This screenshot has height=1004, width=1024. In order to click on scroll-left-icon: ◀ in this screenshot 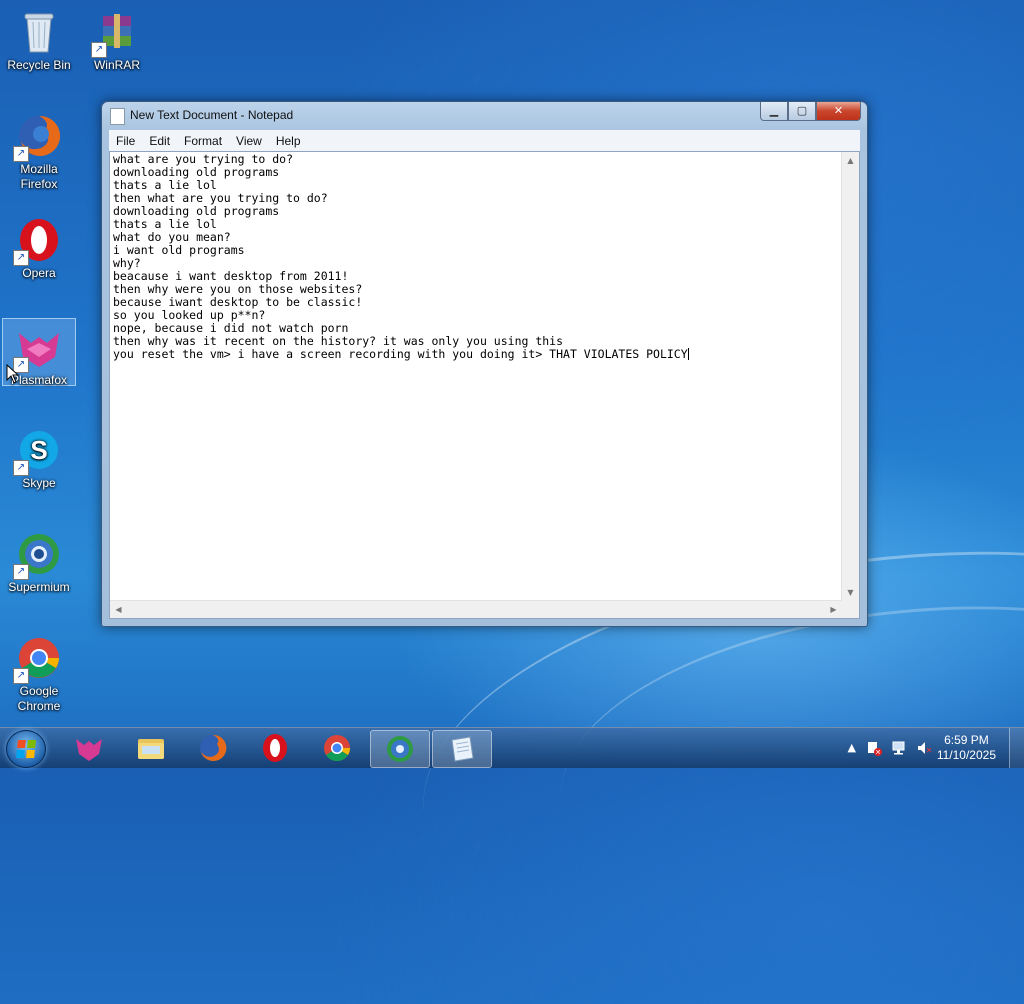, I will do `click(118, 609)`.